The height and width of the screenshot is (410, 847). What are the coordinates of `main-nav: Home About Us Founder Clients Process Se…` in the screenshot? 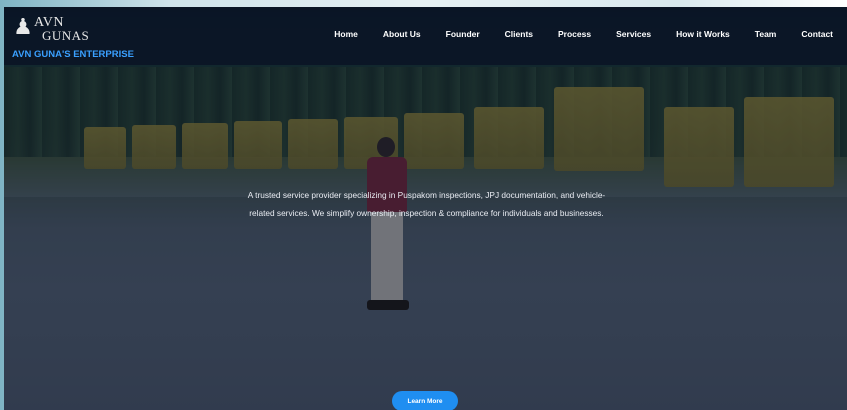 It's located at (571, 34).